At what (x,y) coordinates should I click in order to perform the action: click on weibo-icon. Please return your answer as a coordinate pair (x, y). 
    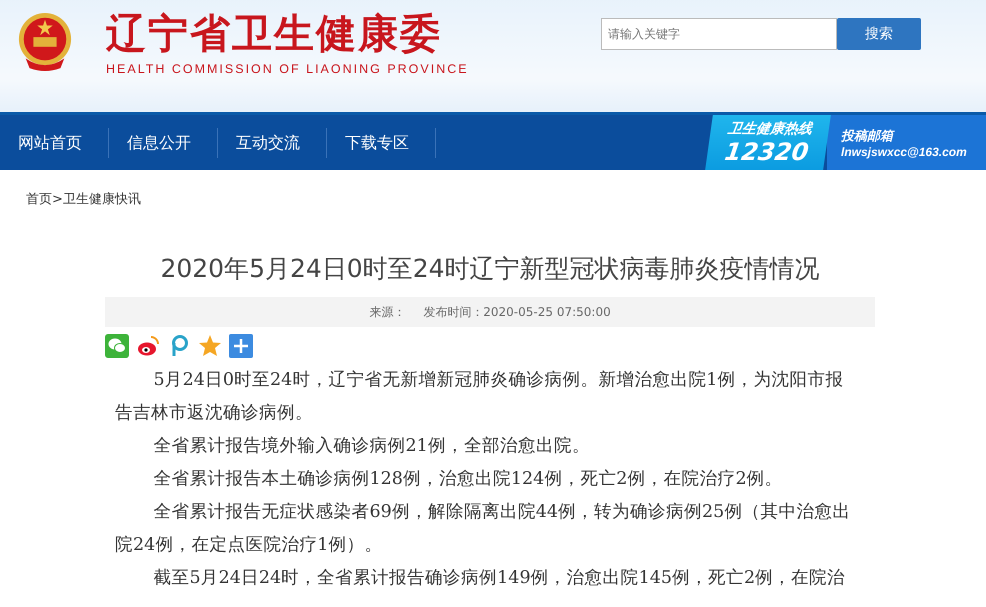
    Looking at the image, I should click on (148, 346).